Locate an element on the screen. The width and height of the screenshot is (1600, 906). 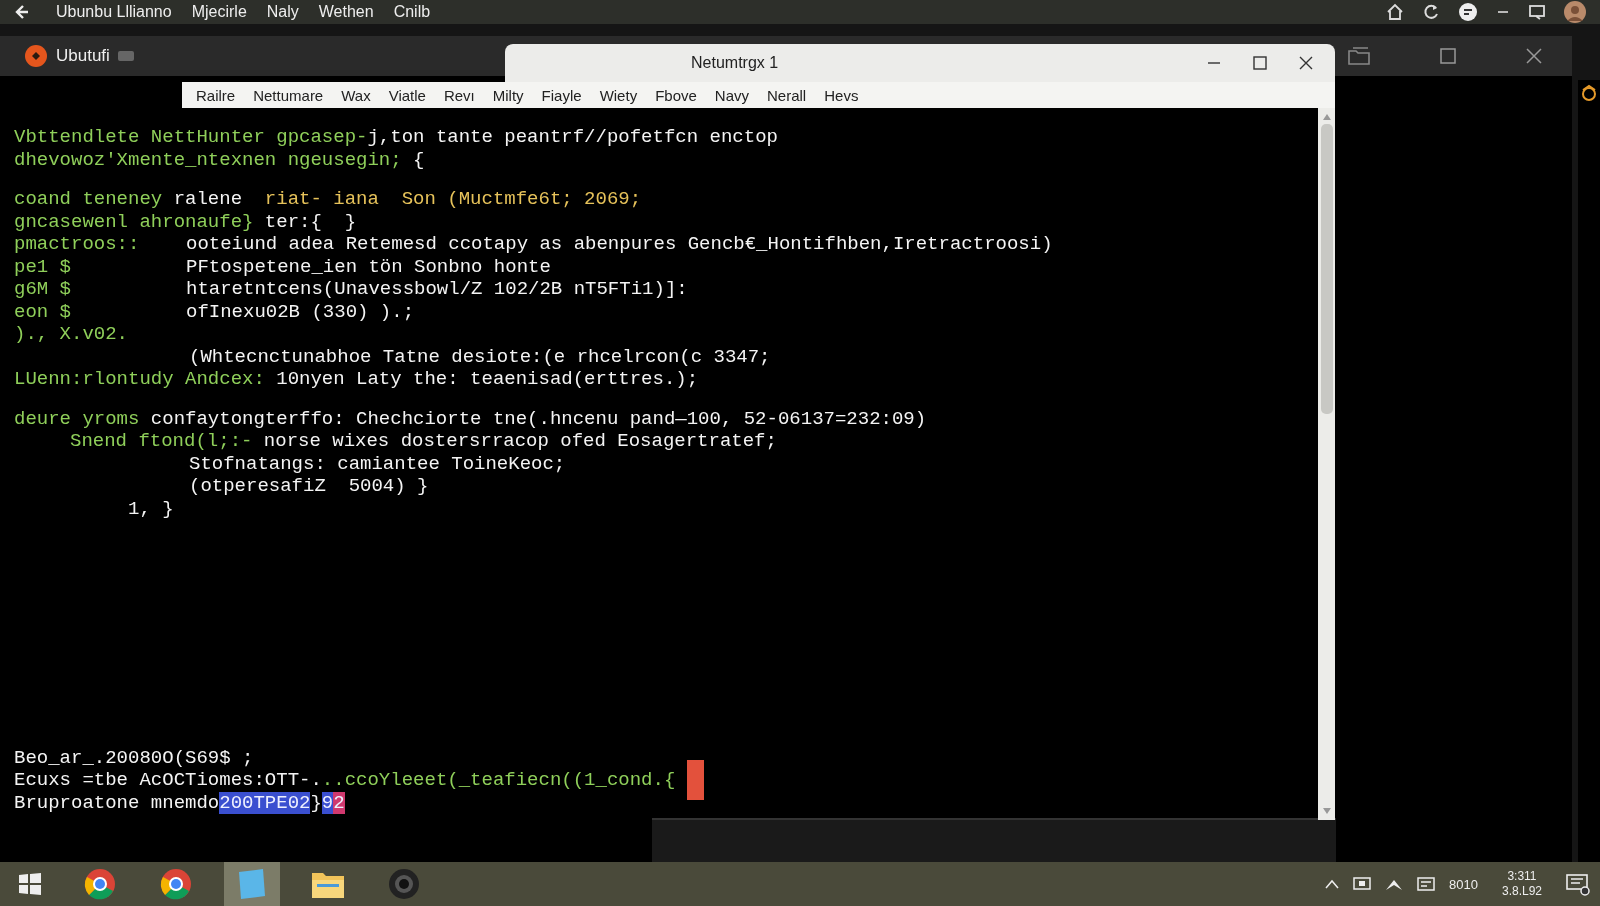
refresh-icon is located at coordinates (1431, 12).